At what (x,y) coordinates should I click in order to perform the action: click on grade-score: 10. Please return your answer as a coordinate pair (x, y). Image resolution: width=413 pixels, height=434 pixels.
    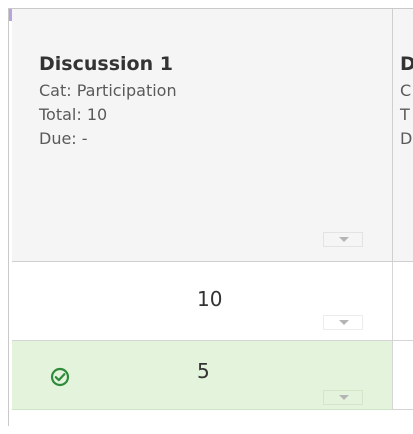
    Looking at the image, I should click on (209, 299).